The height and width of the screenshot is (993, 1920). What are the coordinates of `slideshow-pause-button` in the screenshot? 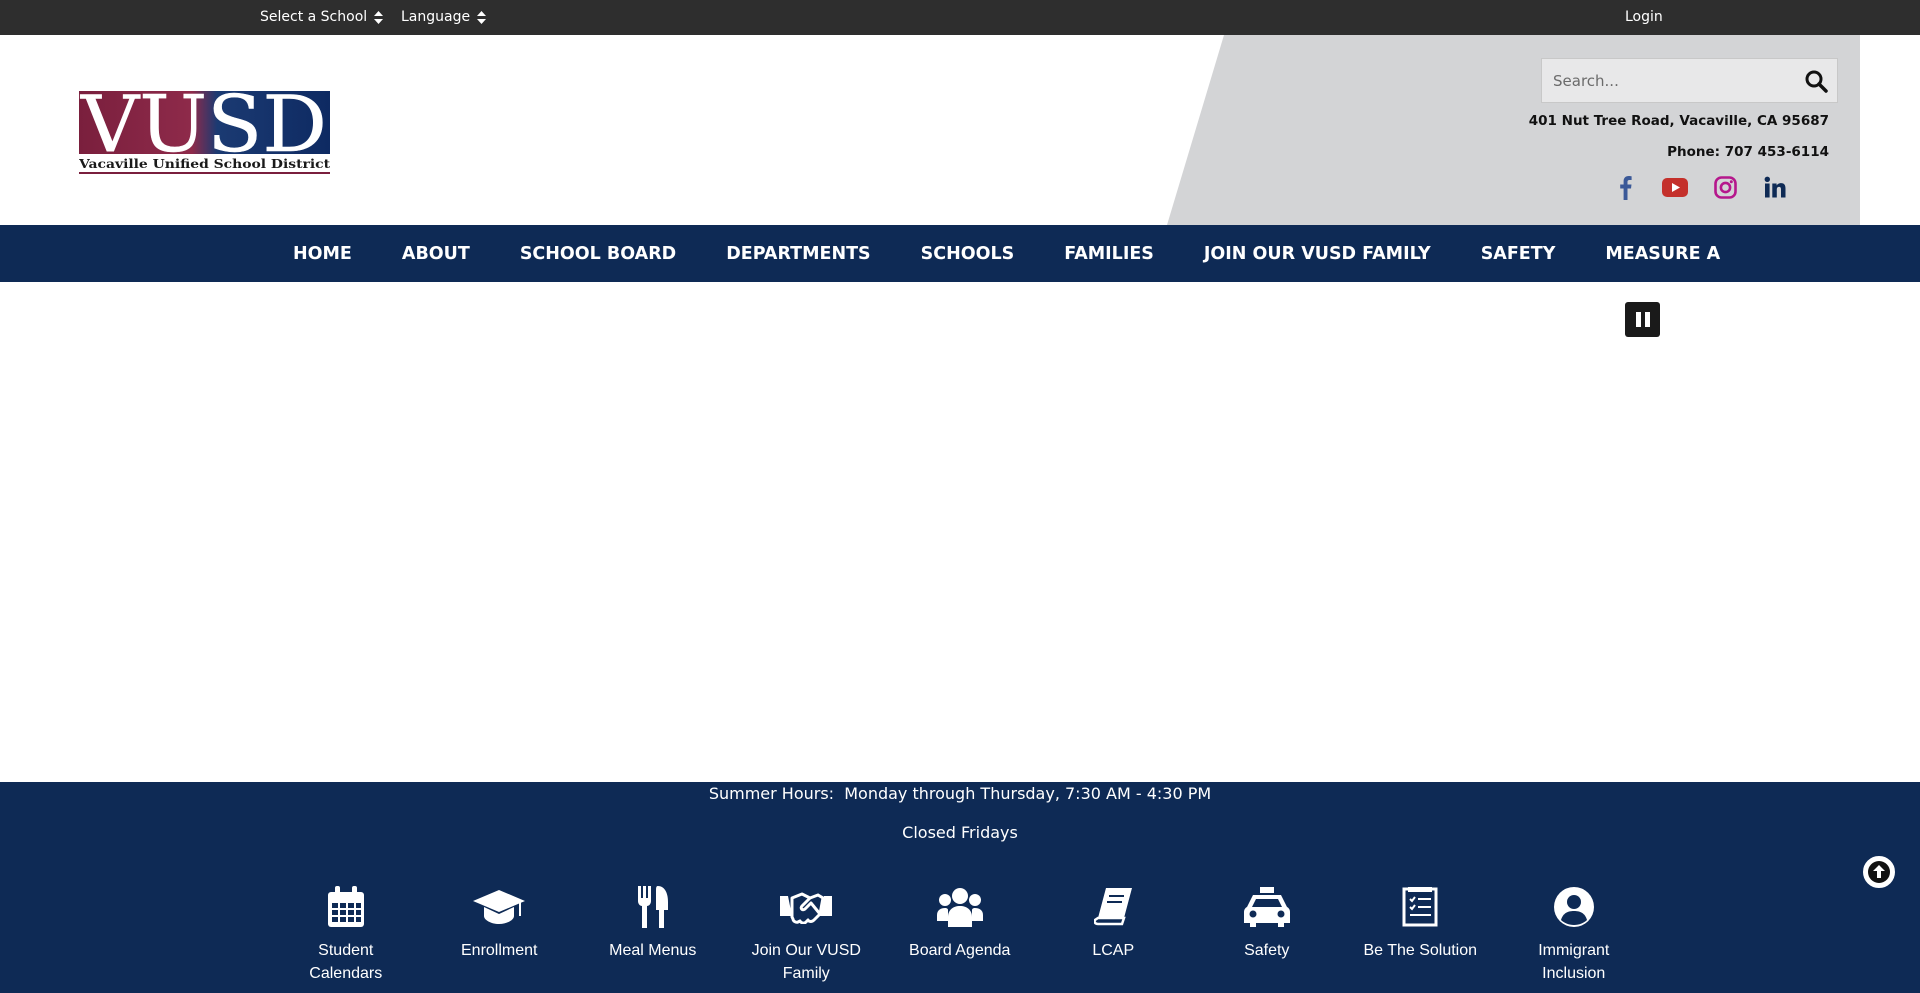 It's located at (1642, 319).